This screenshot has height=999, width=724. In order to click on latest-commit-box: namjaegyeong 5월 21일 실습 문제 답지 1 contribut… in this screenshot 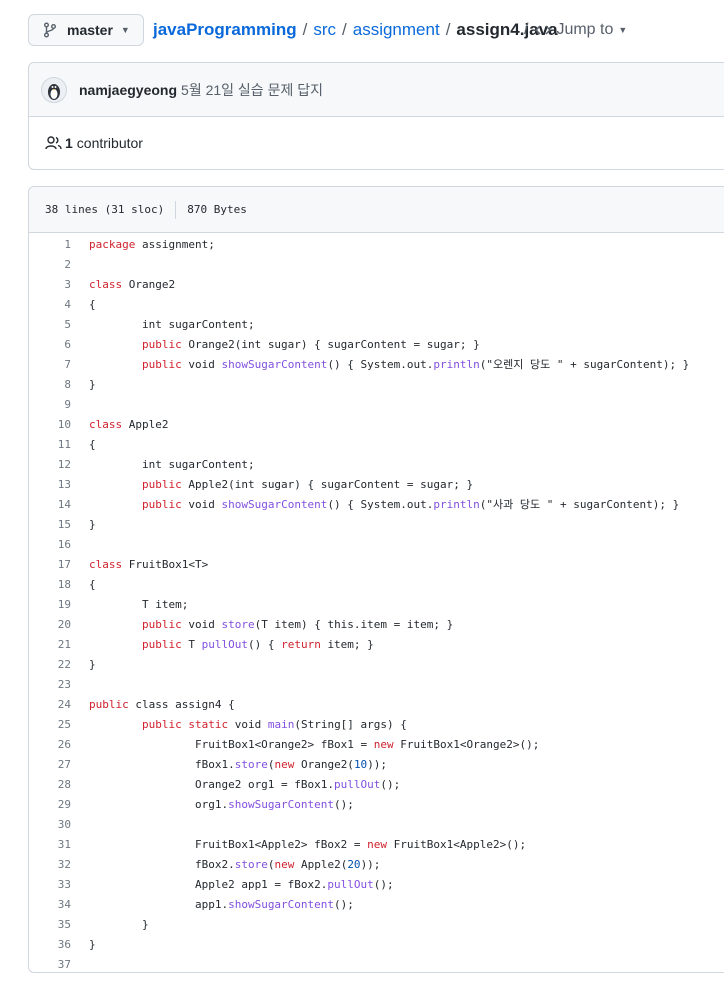, I will do `click(376, 116)`.